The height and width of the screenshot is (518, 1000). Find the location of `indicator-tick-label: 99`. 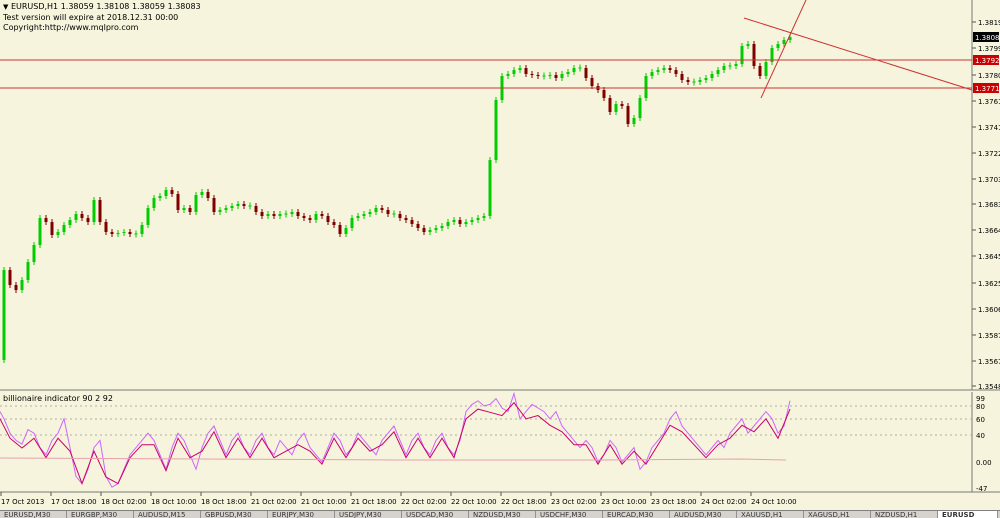

indicator-tick-label: 99 is located at coordinates (980, 399).